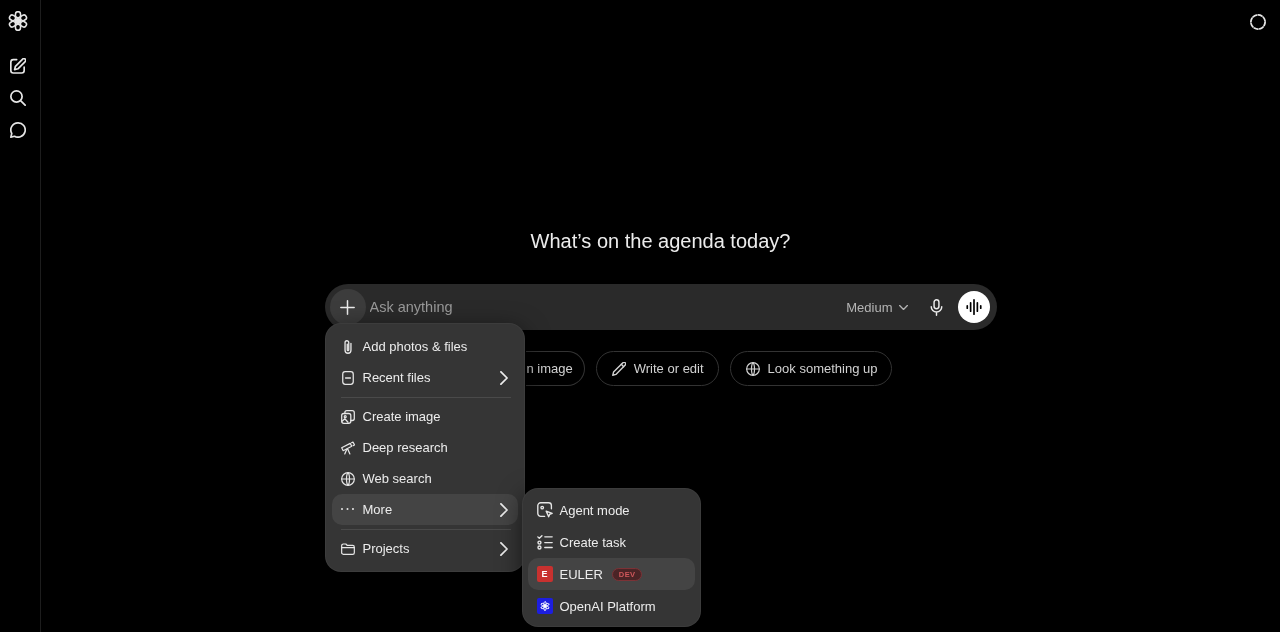 The height and width of the screenshot is (632, 1280). I want to click on menu-item: Create task, so click(611, 542).